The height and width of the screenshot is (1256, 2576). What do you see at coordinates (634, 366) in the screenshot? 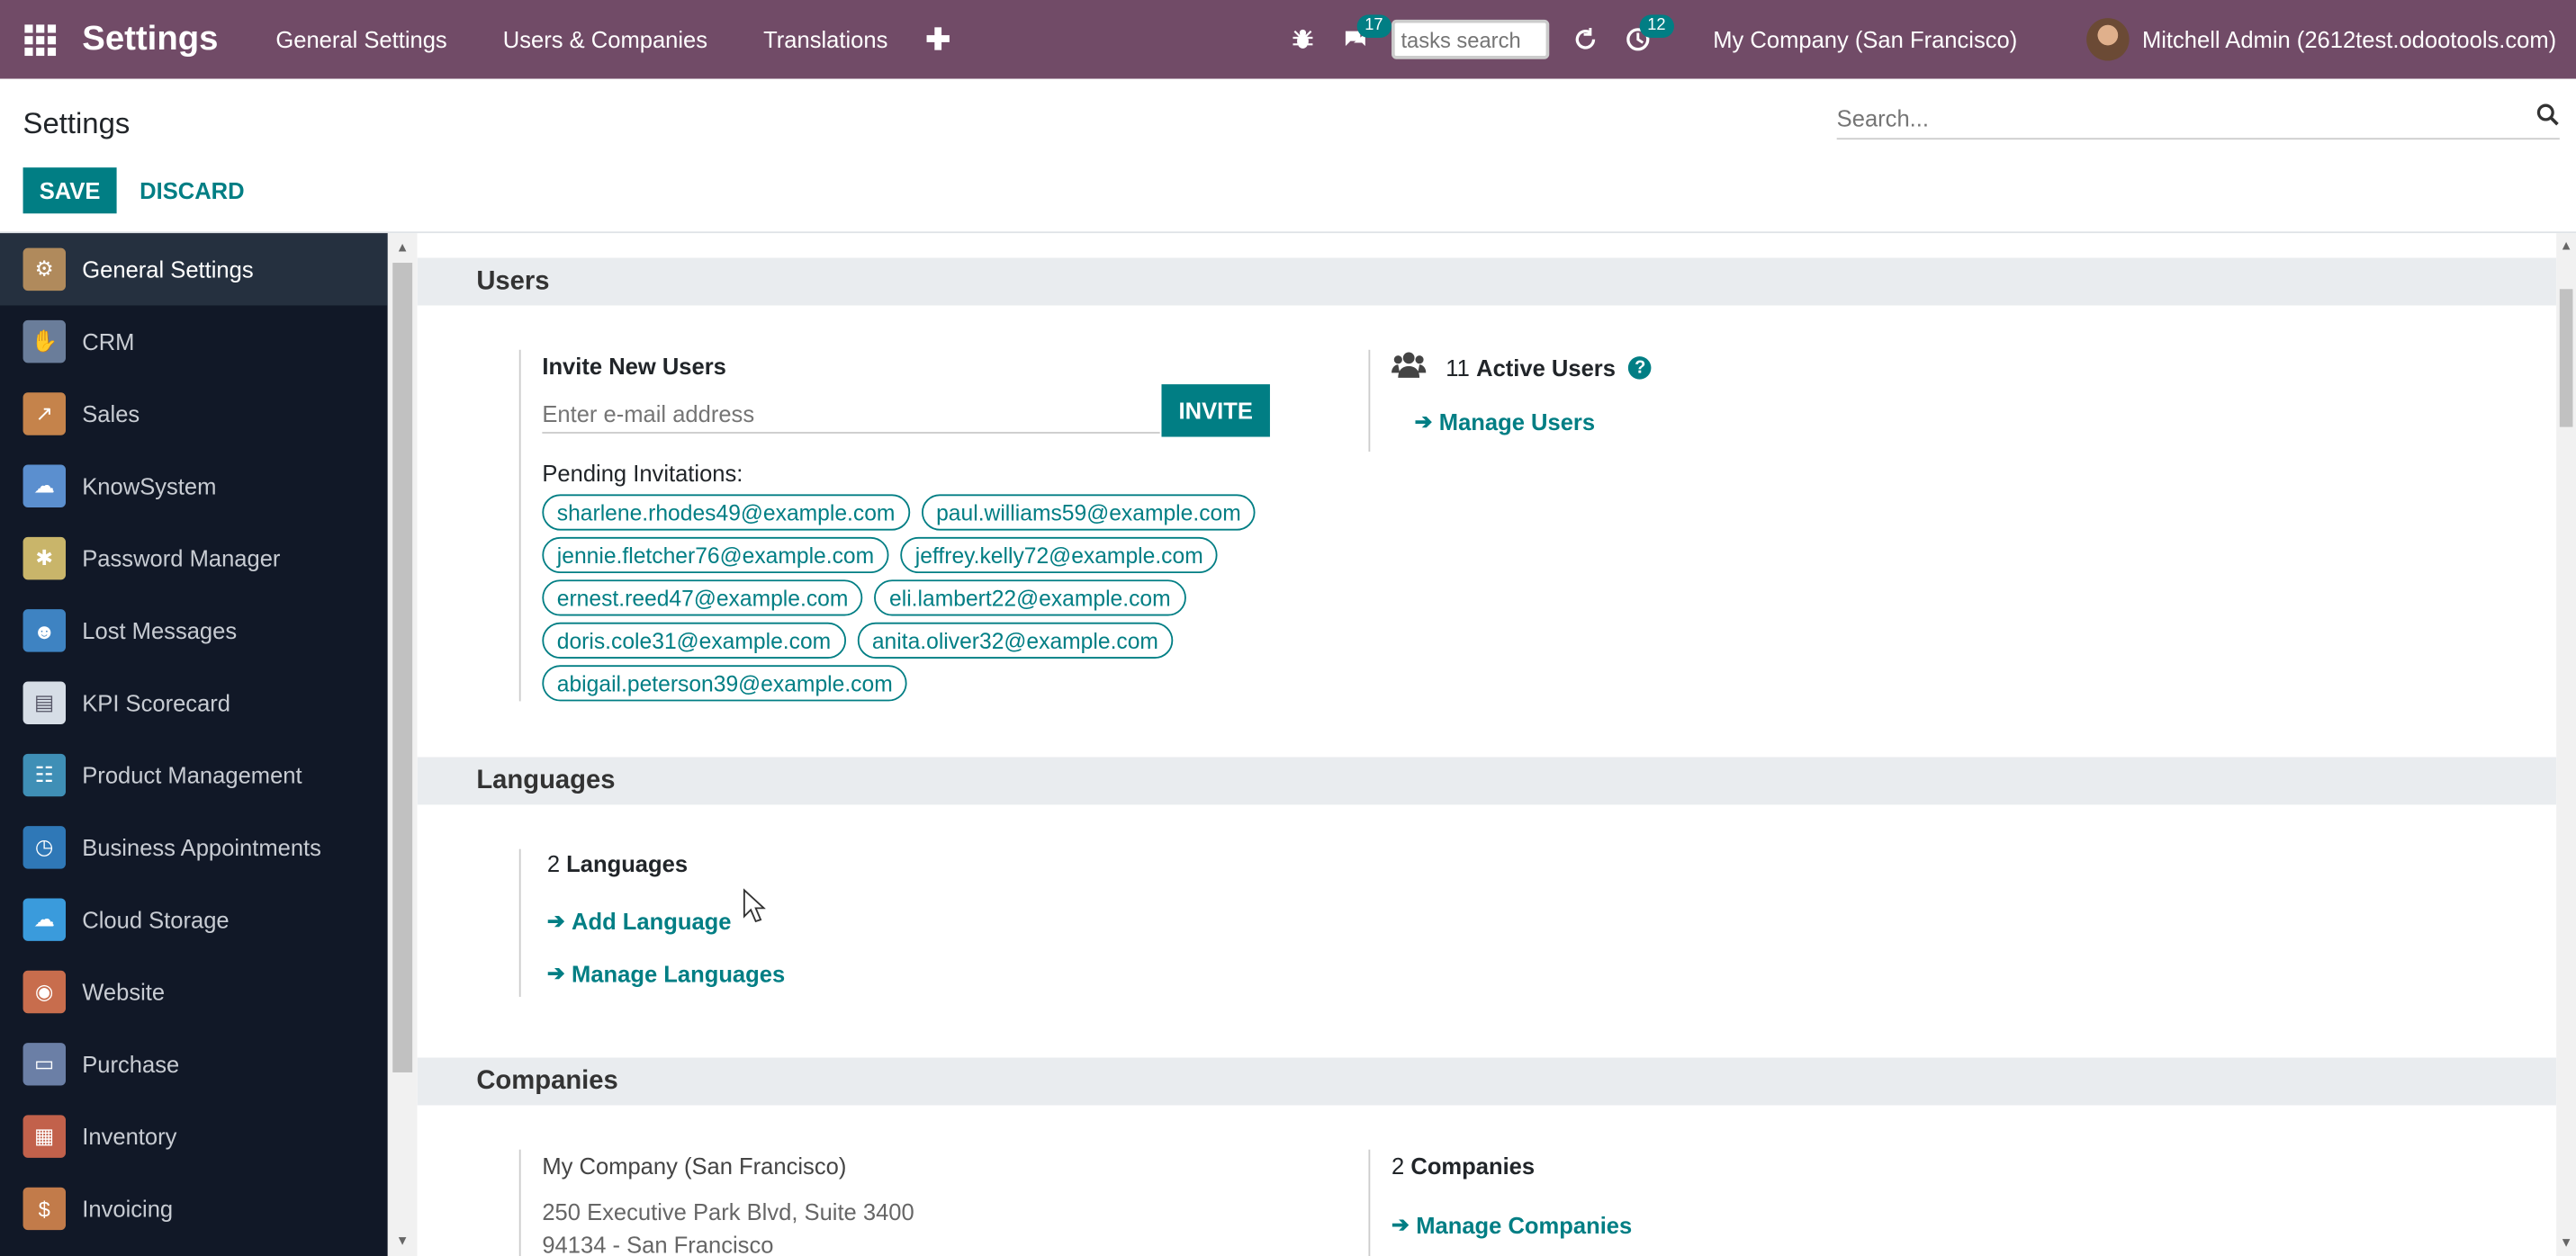
I see `invite-users-label: Invite New Users` at bounding box center [634, 366].